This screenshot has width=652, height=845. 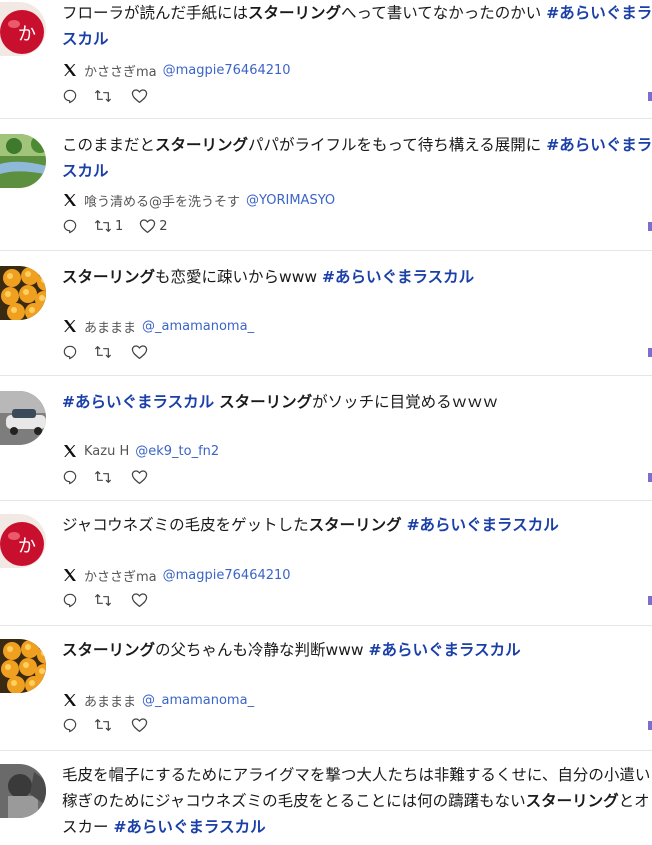 I want to click on tweet-author: 喰う清める@手を洗うそす @YORIMASYO, so click(x=198, y=200).